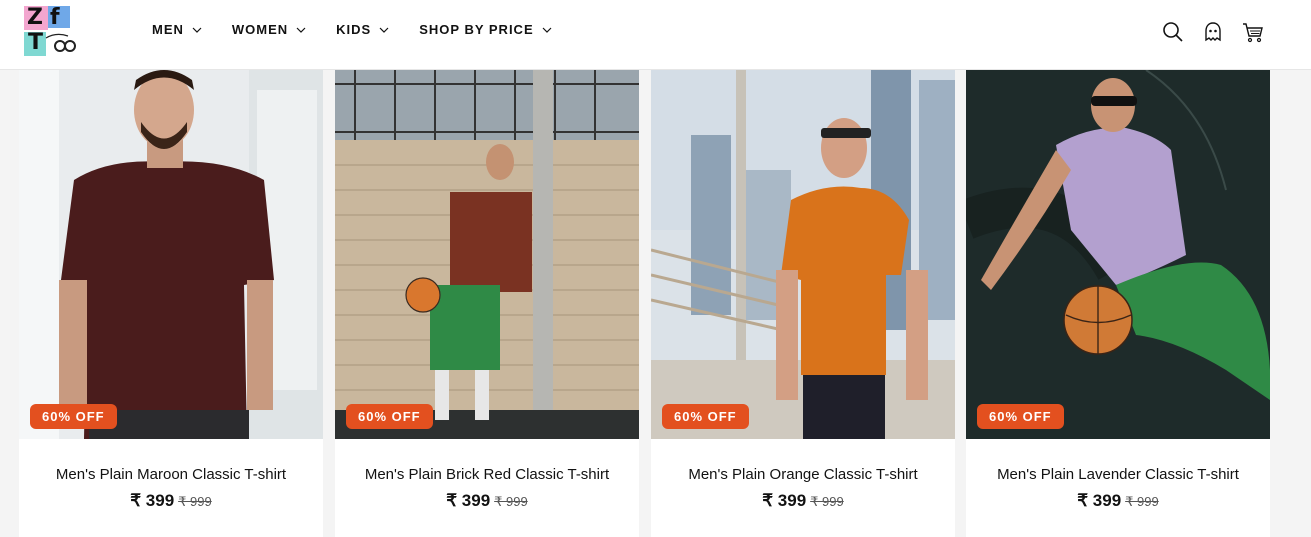 This screenshot has height=537, width=1311. What do you see at coordinates (1213, 32) in the screenshot?
I see `account-icon` at bounding box center [1213, 32].